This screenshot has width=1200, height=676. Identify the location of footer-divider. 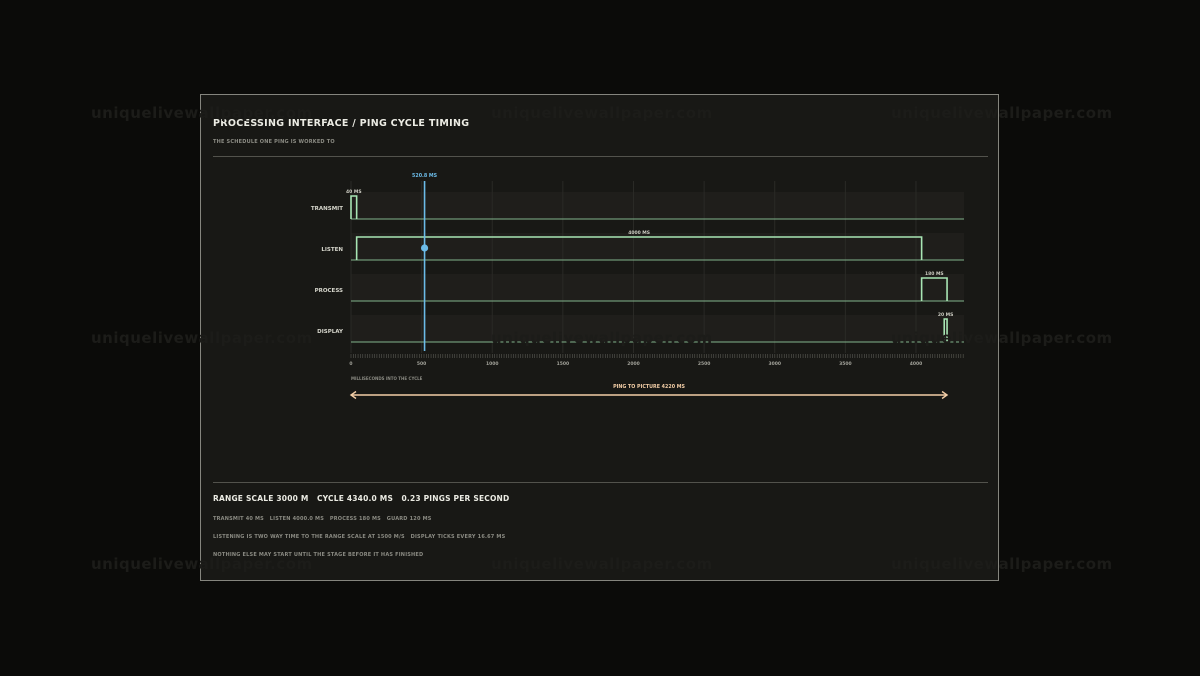
(600, 482).